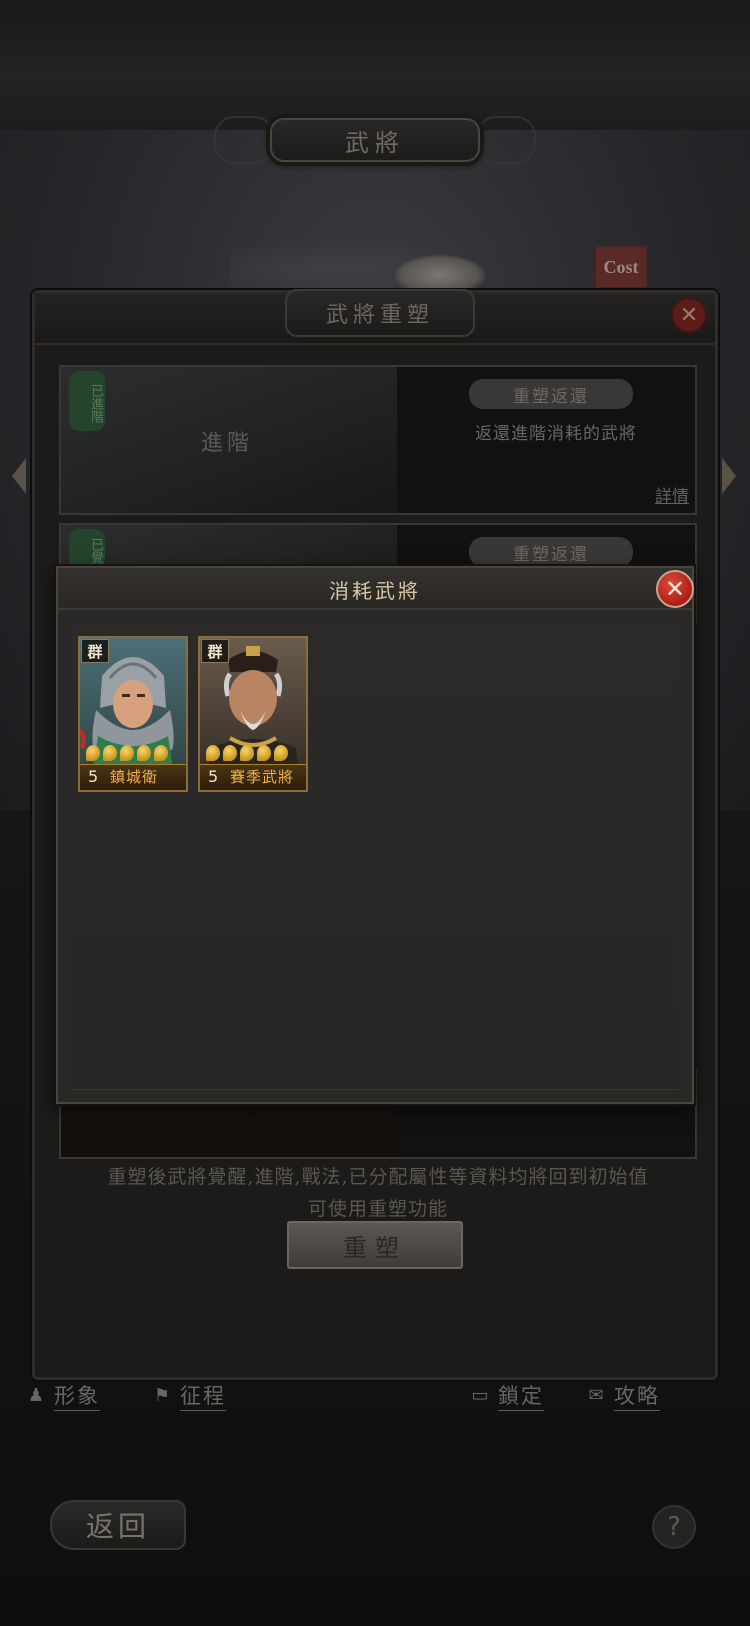  What do you see at coordinates (521, 1395) in the screenshot?
I see `lock-label: 鎖定` at bounding box center [521, 1395].